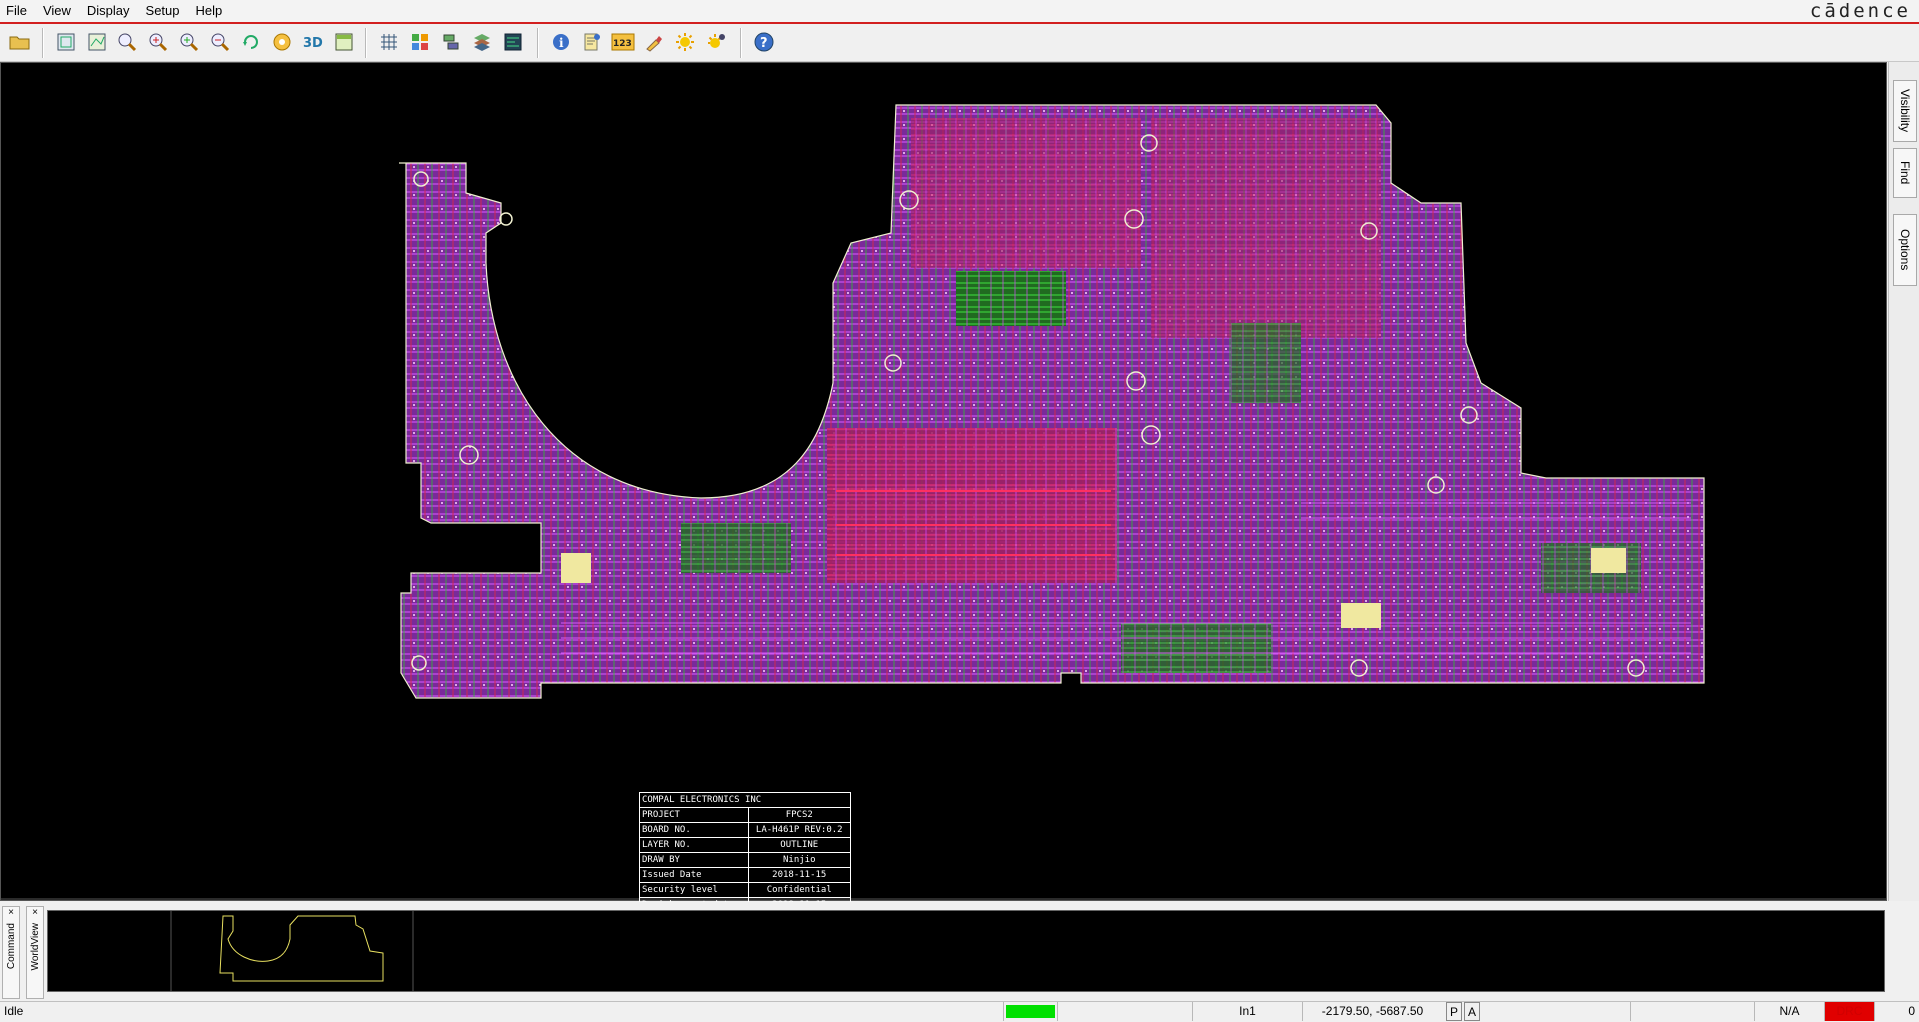 The height and width of the screenshot is (1022, 1919). Describe the element at coordinates (1372, 1011) in the screenshot. I see `status-coordinates: -2179.50, -5687.50` at that location.